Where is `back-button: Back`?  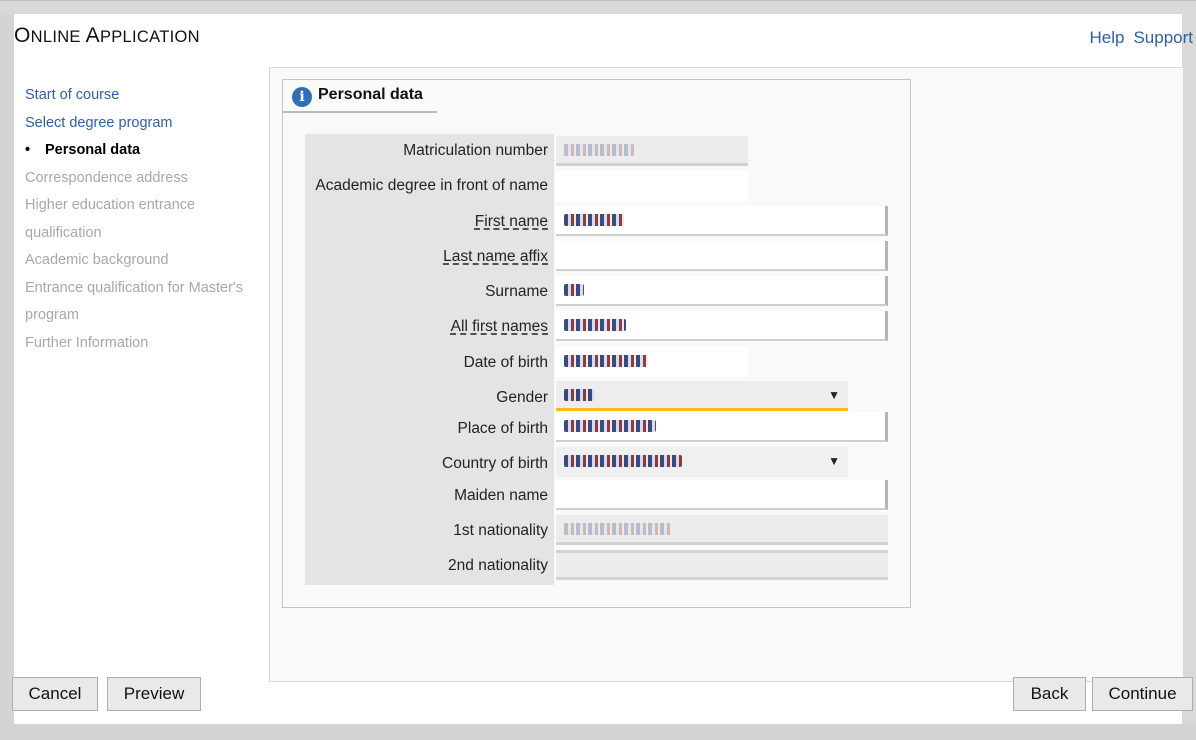 back-button: Back is located at coordinates (1049, 694).